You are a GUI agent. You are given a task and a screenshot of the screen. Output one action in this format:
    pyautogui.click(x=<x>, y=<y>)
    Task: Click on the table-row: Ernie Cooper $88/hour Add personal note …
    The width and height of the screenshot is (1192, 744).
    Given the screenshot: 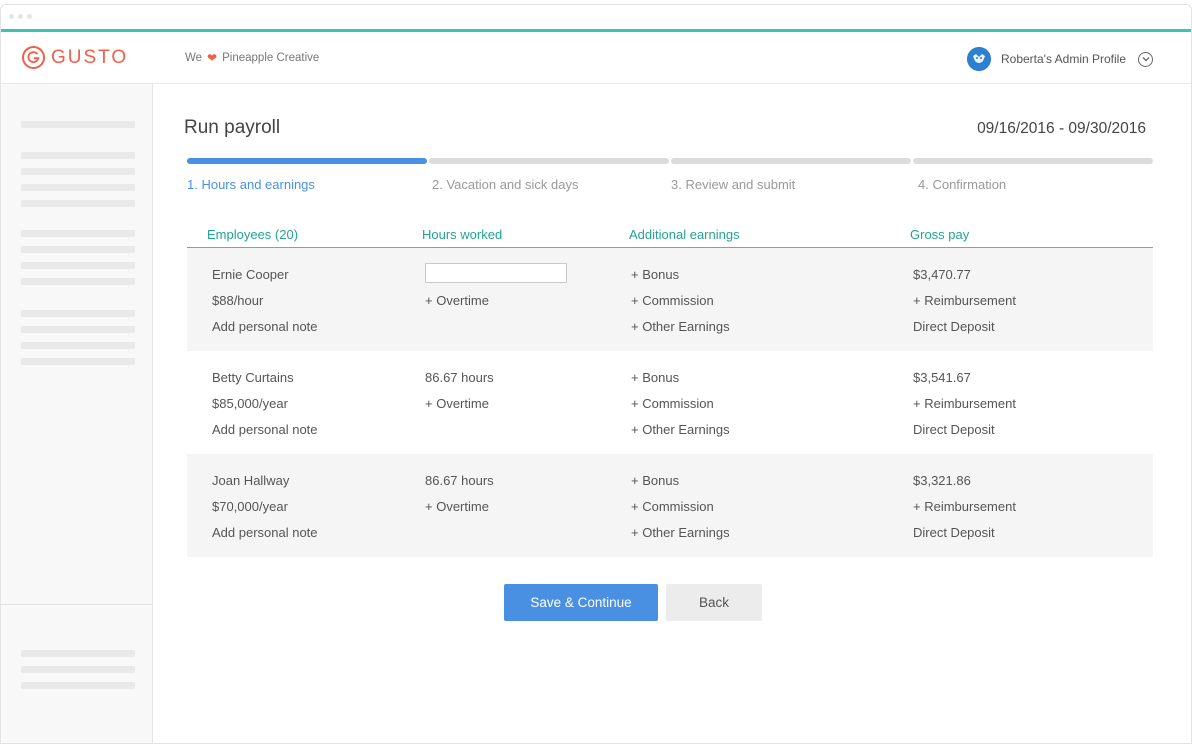 What is the action you would take?
    pyautogui.click(x=670, y=299)
    